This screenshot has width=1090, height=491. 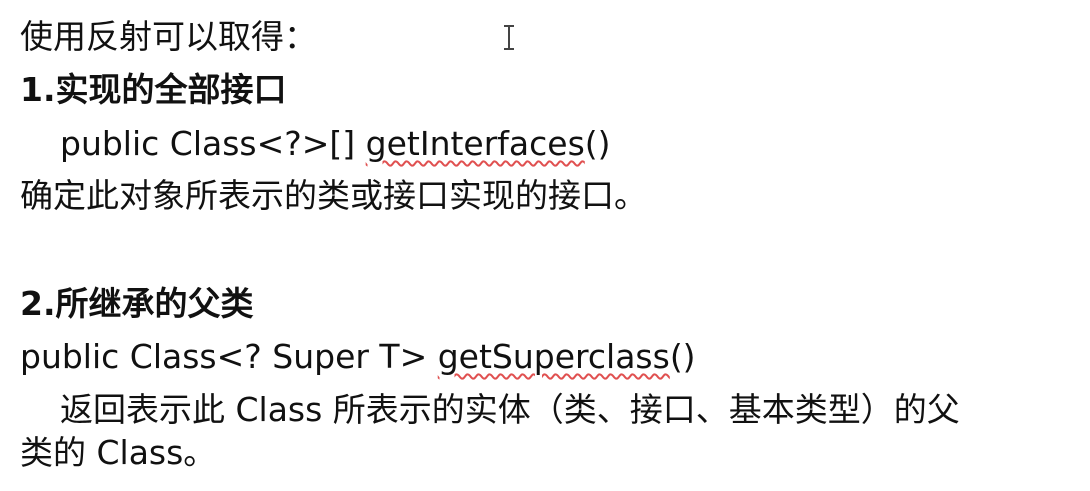 What do you see at coordinates (475, 143) in the screenshot?
I see `method-name-get-interfaces: getInterfaces` at bounding box center [475, 143].